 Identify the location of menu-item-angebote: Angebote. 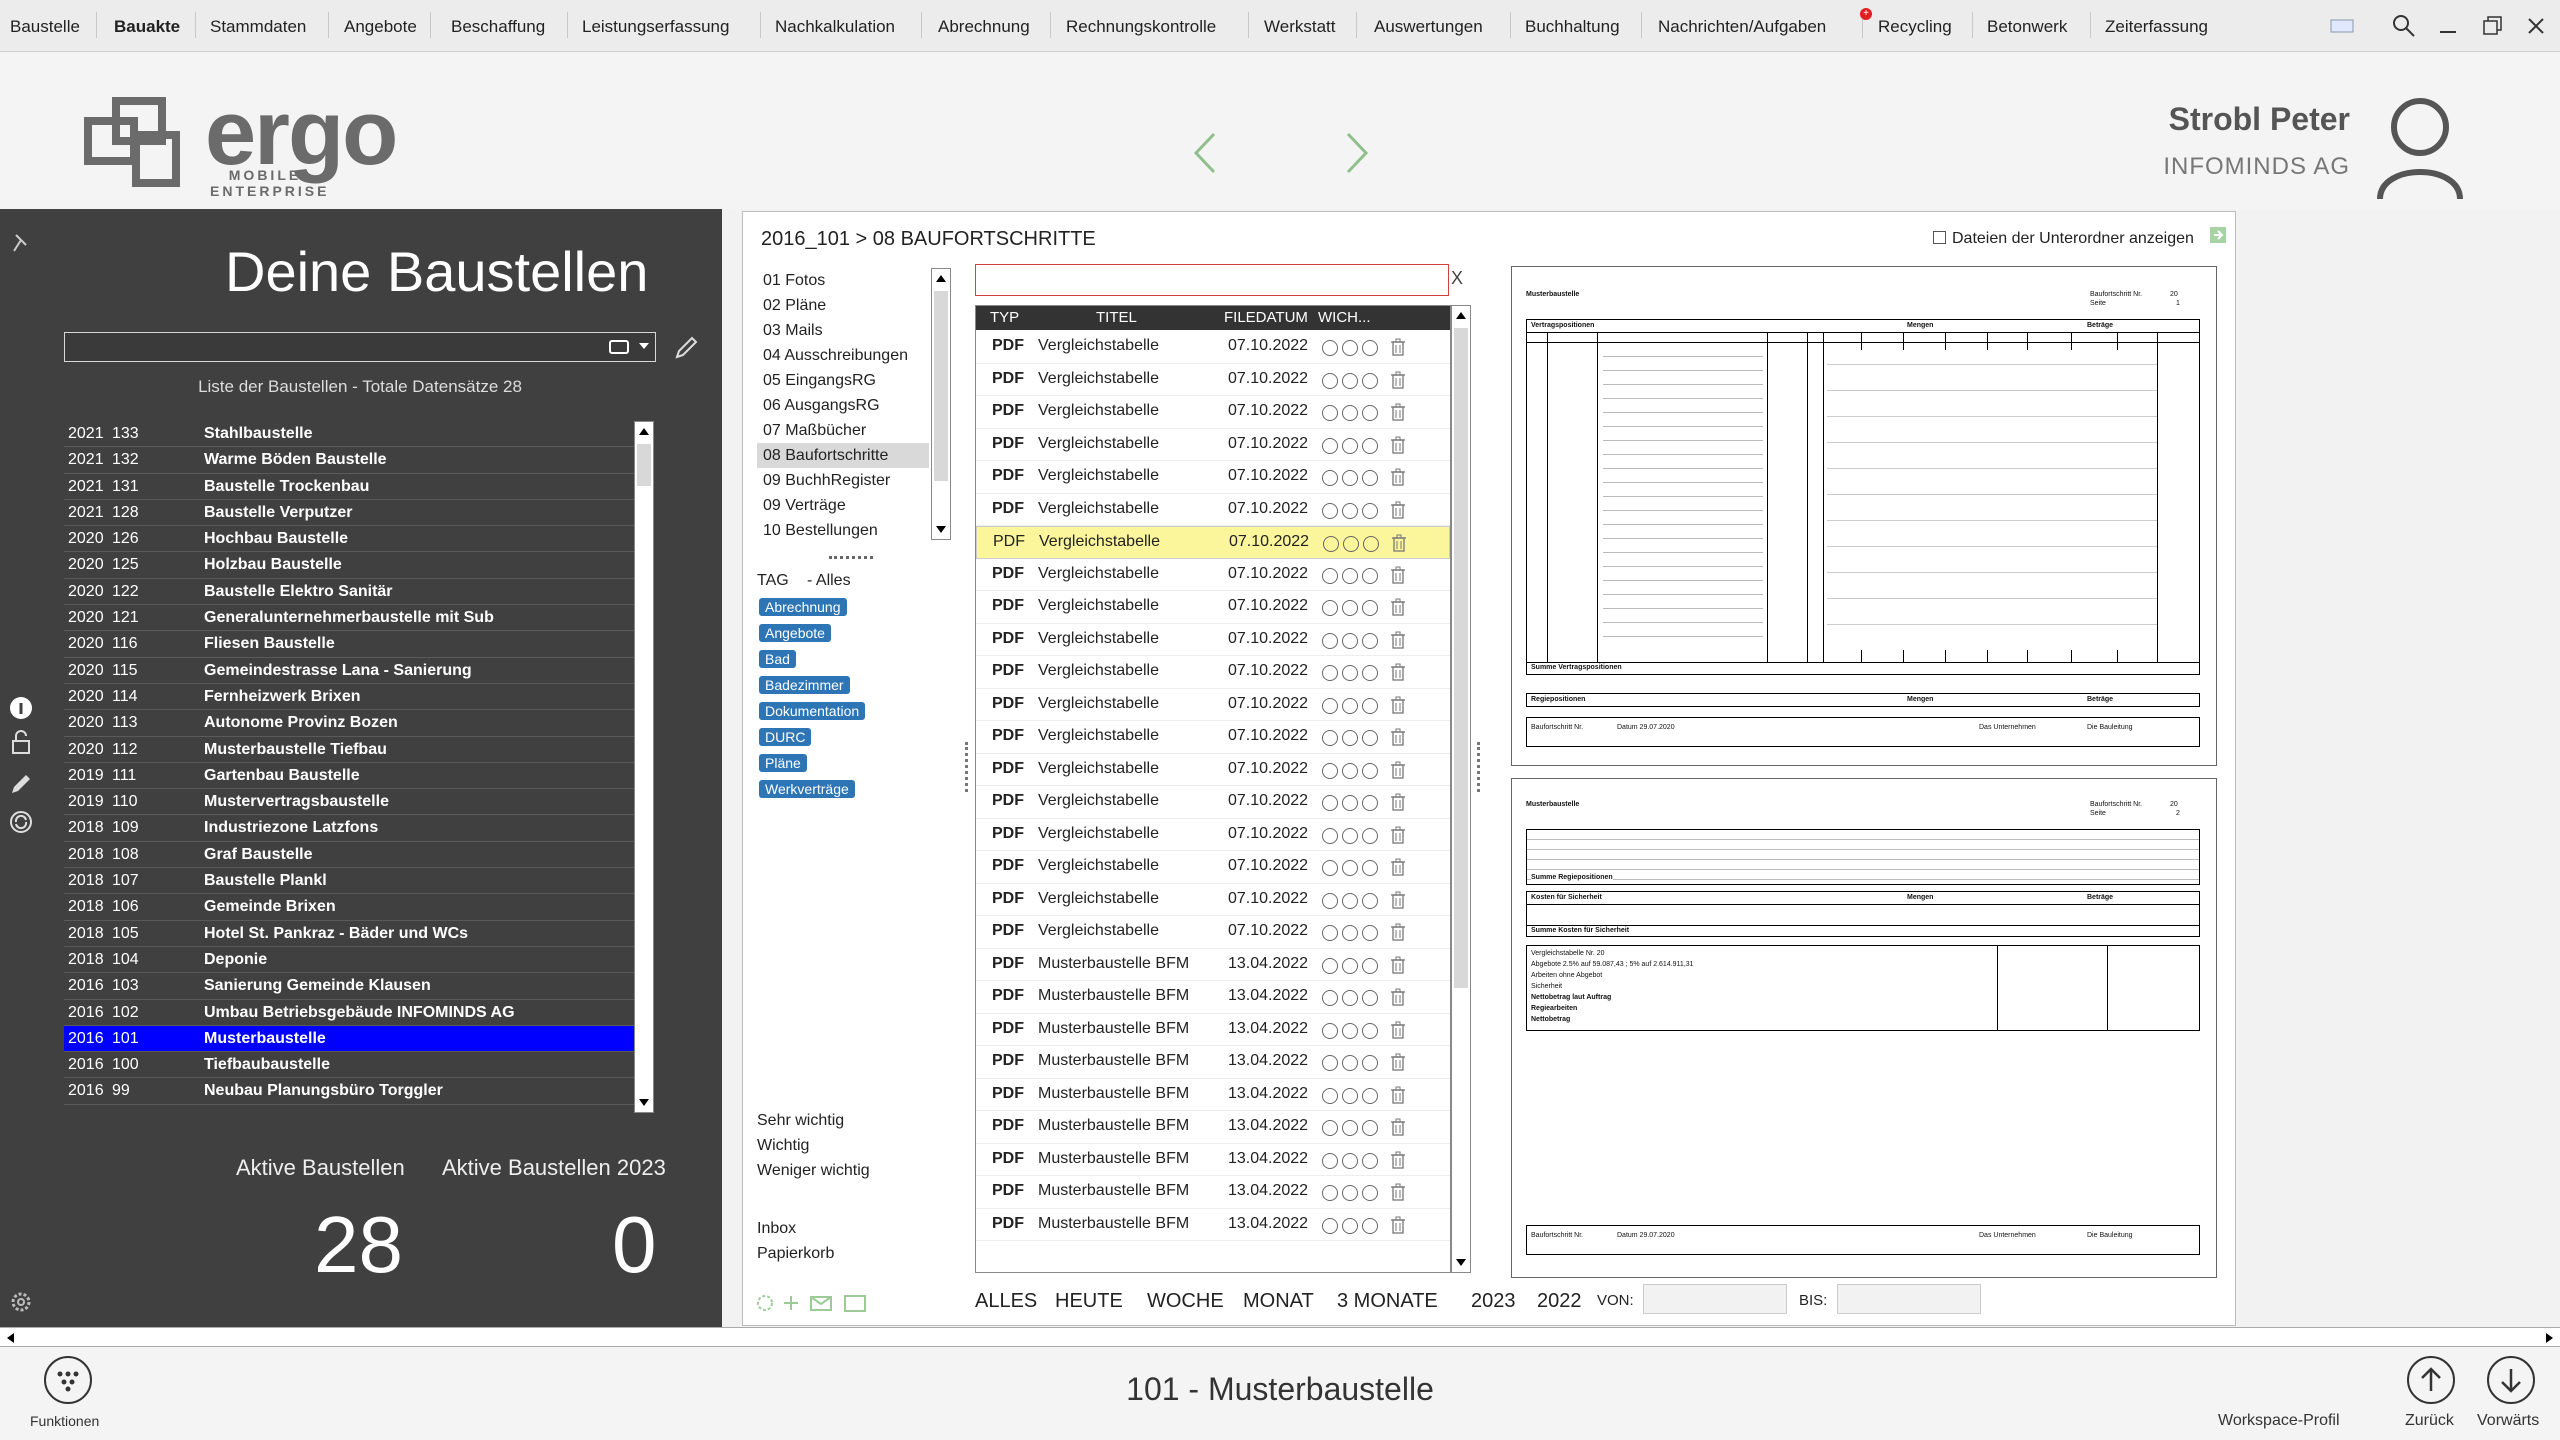
(380, 27).